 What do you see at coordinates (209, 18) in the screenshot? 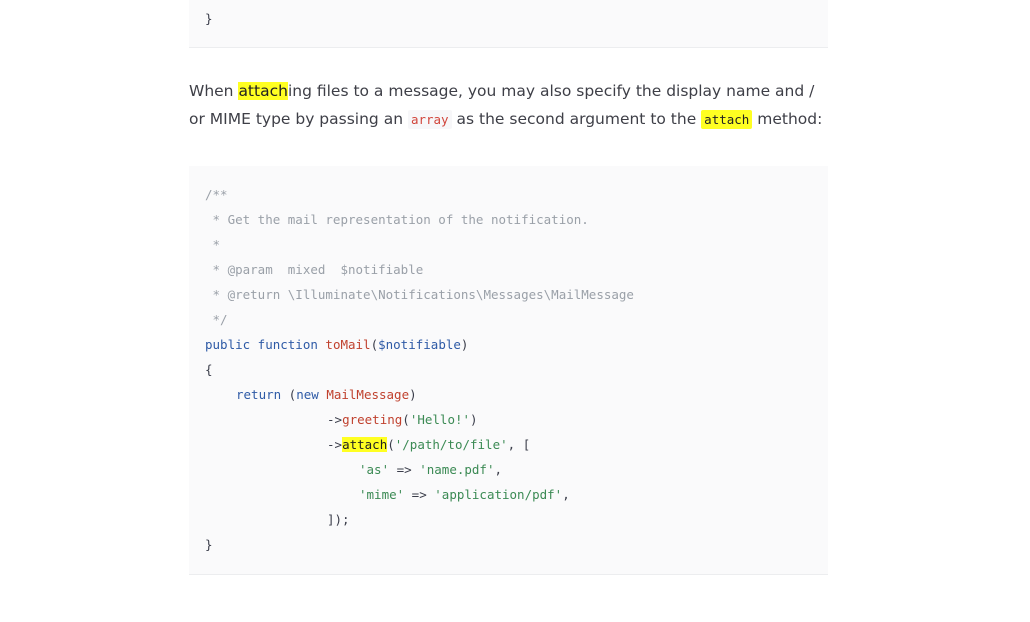
I see `closing-brace: }` at bounding box center [209, 18].